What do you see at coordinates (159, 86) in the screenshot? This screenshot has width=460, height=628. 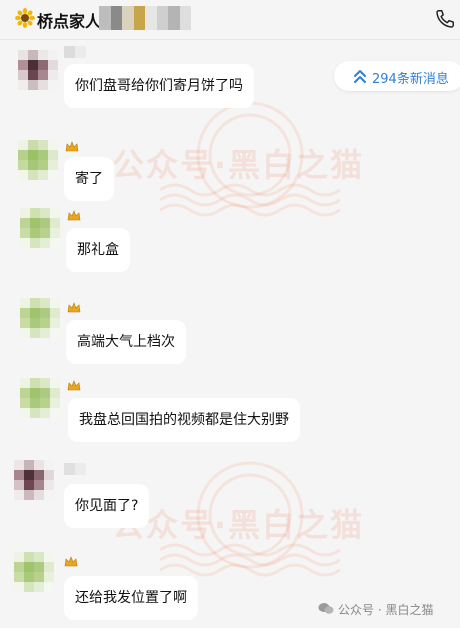 I see `message-bubble: 你们盘哥给你们寄月饼了吗` at bounding box center [159, 86].